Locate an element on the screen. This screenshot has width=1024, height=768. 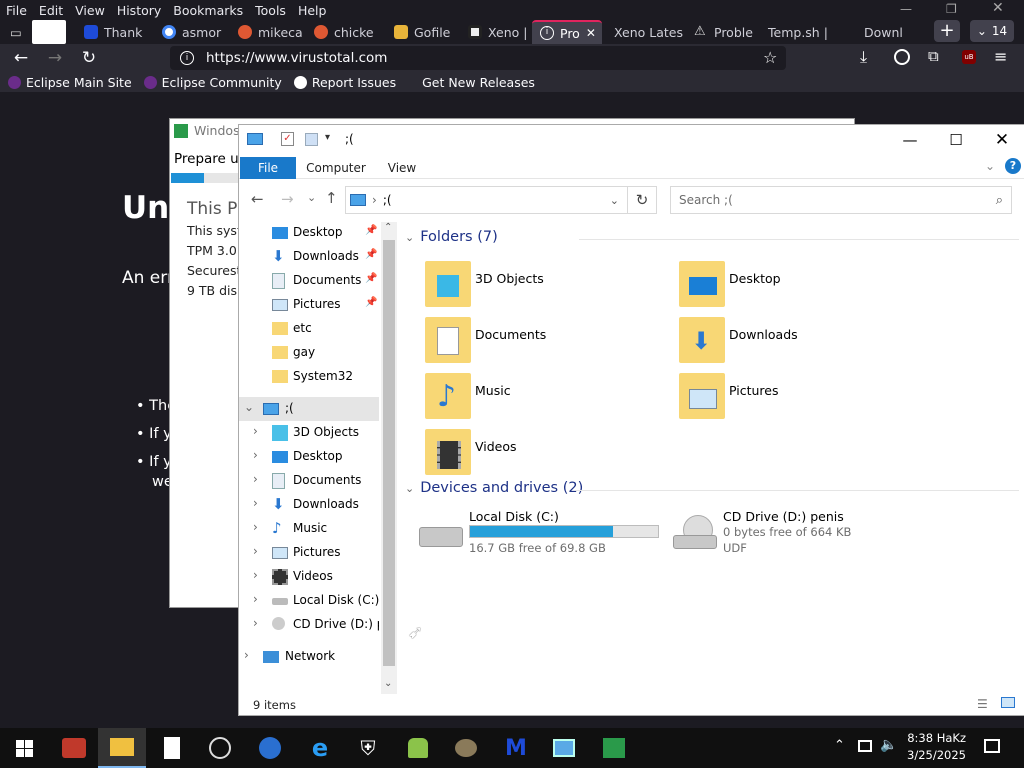
nav-scroll-thumb is located at coordinates (389, 453).